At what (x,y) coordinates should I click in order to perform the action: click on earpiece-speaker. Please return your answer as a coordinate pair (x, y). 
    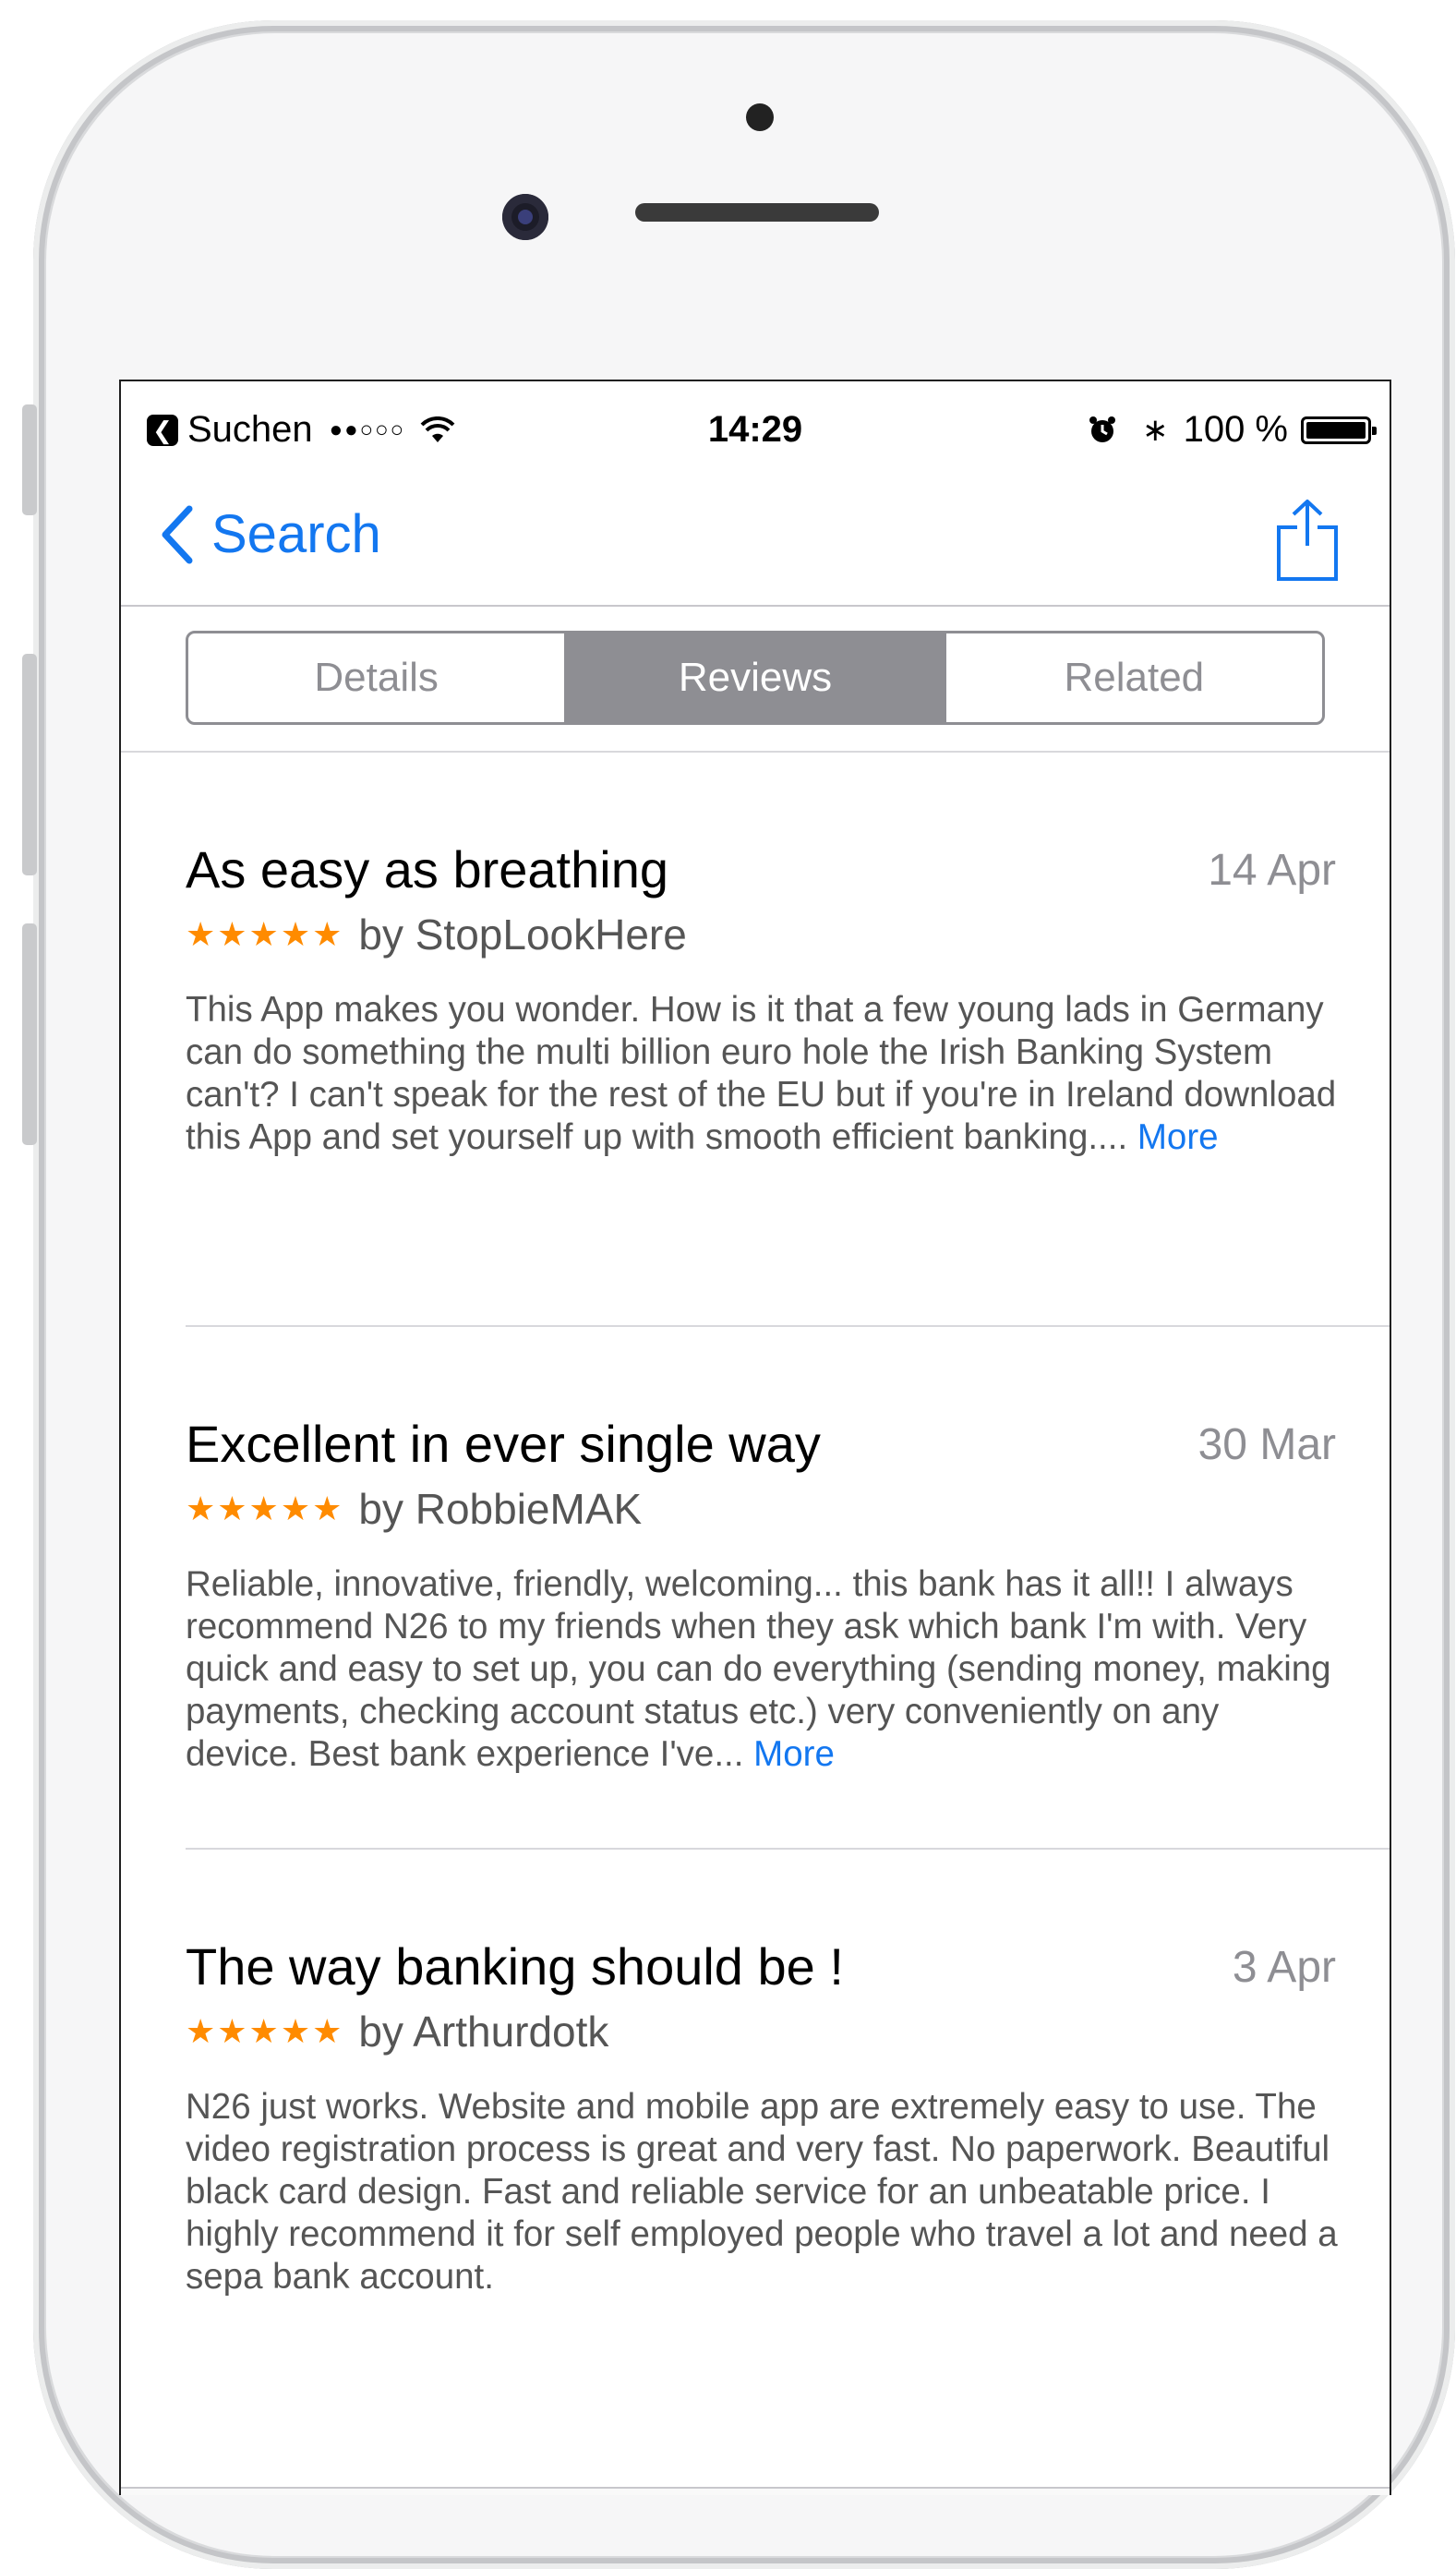
    Looking at the image, I should click on (757, 212).